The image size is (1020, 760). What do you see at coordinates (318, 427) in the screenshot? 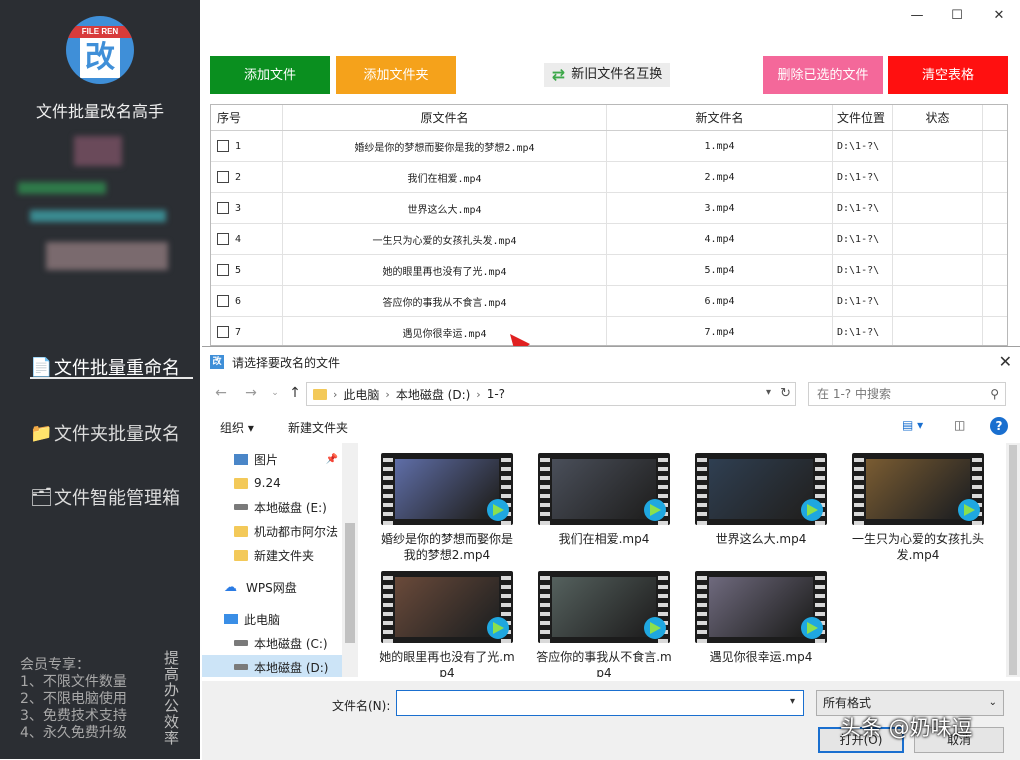
I see `new-folder-button: 新建文件夹` at bounding box center [318, 427].